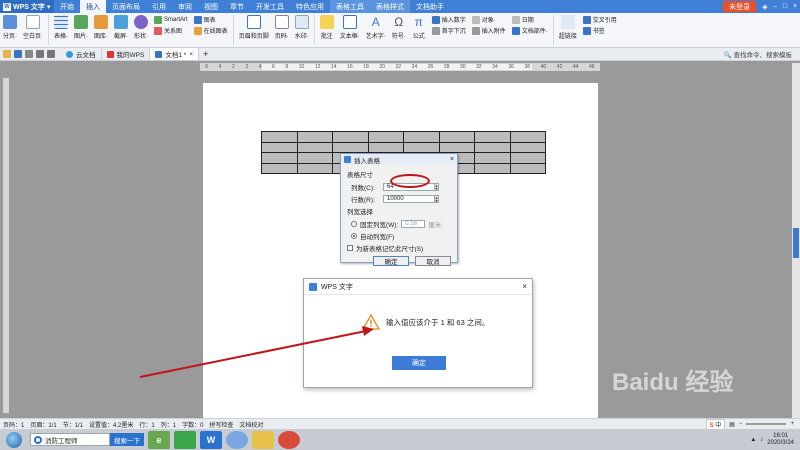  I want to click on menu-home: 开始, so click(67, 6).